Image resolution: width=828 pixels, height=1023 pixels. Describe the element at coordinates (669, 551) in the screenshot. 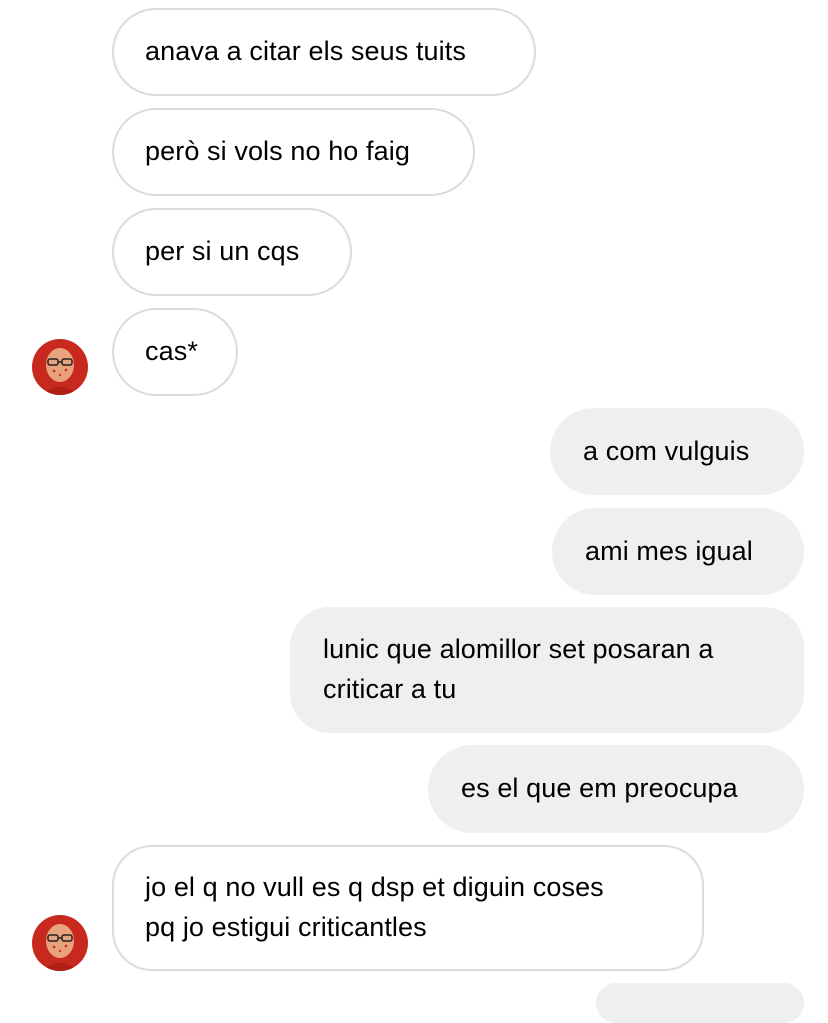

I see `message-text: ami mes igual` at that location.